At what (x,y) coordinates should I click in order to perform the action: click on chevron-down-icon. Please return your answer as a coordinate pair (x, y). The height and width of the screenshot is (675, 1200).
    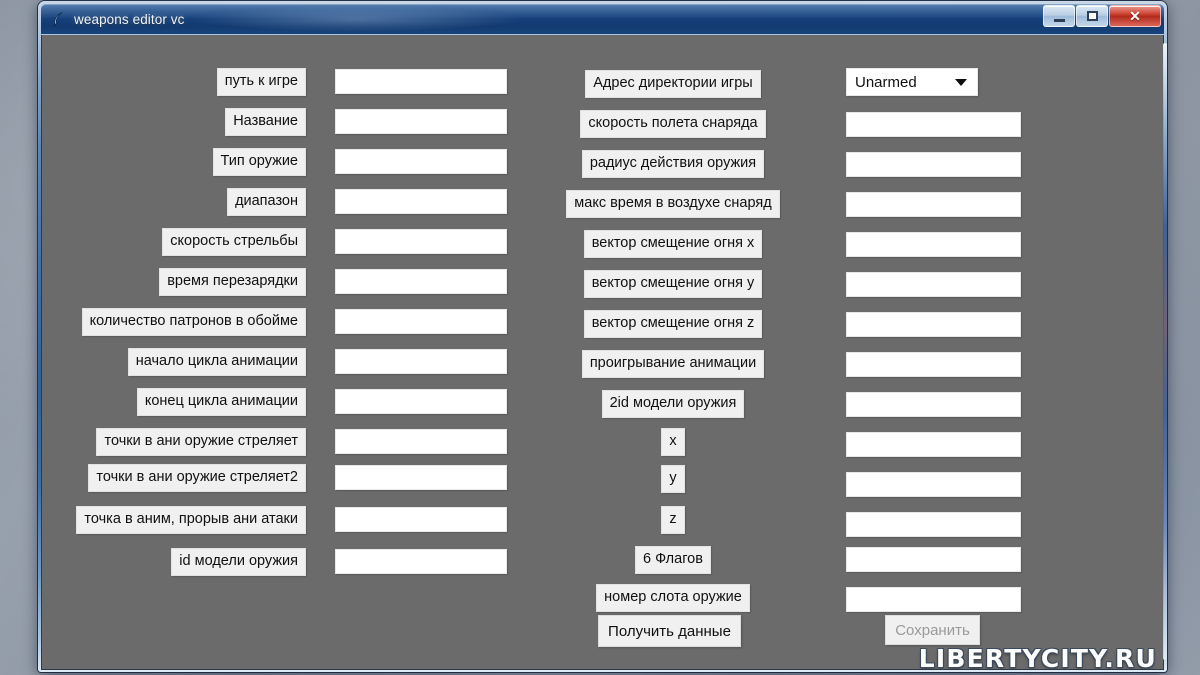
    Looking at the image, I should click on (961, 82).